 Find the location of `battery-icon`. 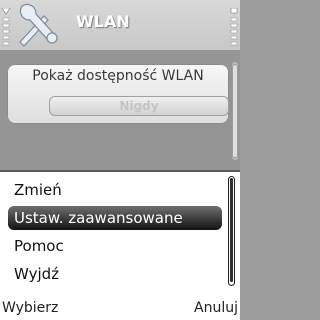

battery-icon is located at coordinates (234, 27).